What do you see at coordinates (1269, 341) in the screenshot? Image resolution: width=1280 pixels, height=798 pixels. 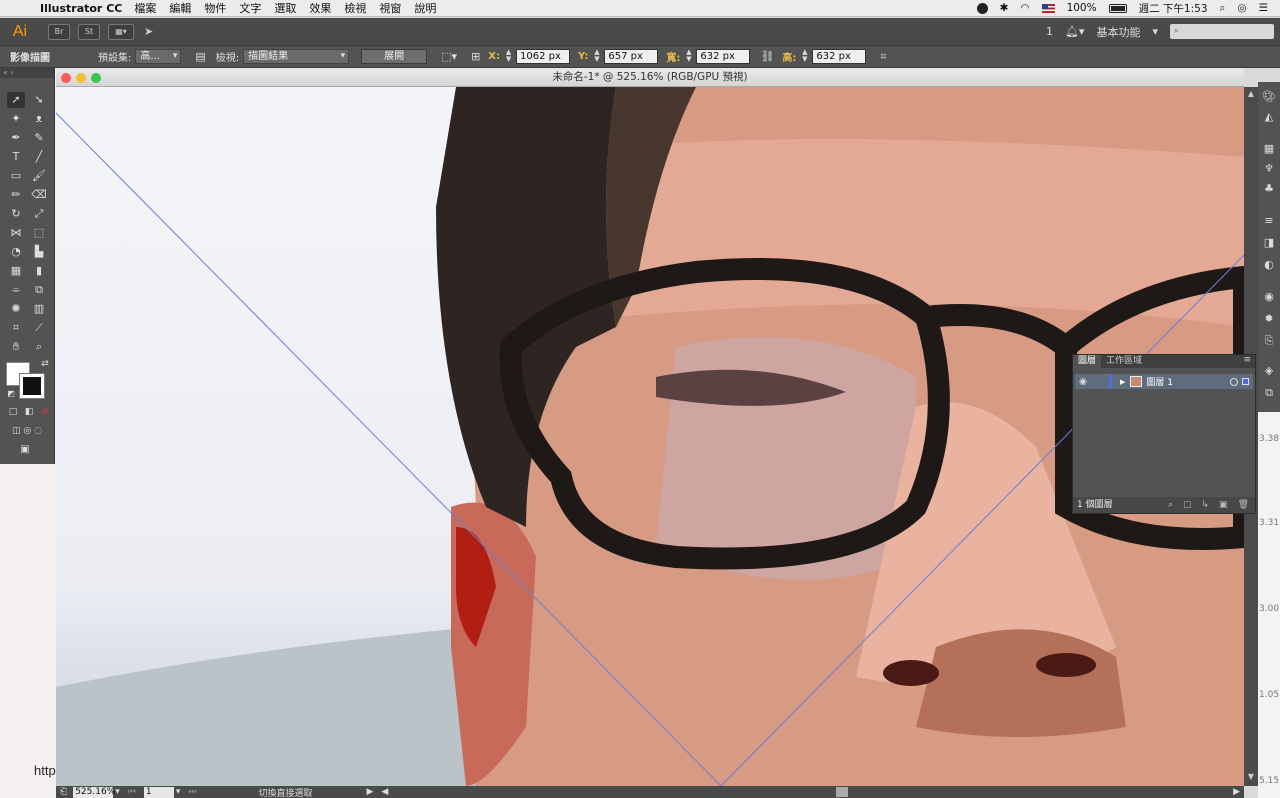 I see `asset-export-icon: ⎘` at bounding box center [1269, 341].